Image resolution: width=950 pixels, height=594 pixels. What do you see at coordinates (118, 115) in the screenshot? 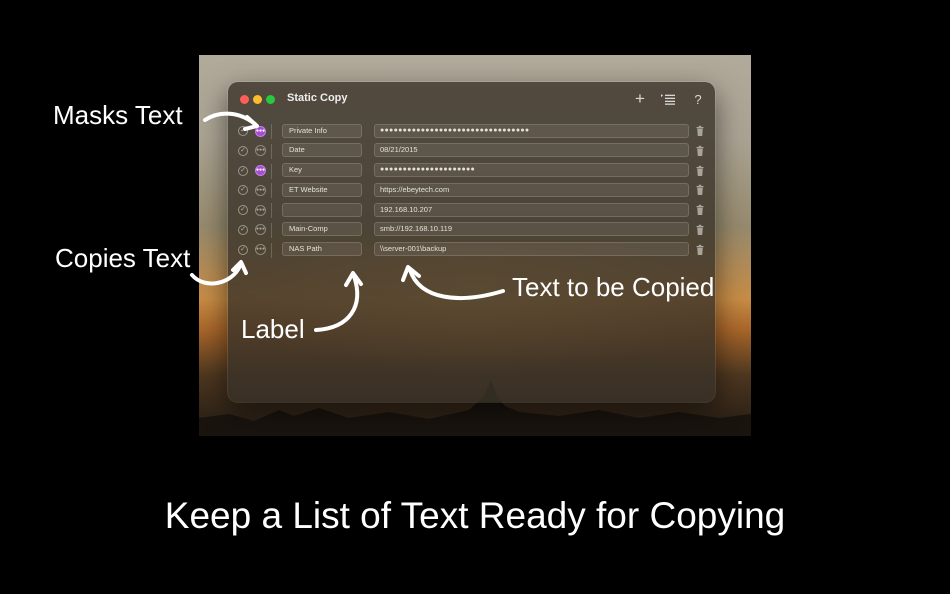
I see `annotation-masks-text: Masks Text` at bounding box center [118, 115].